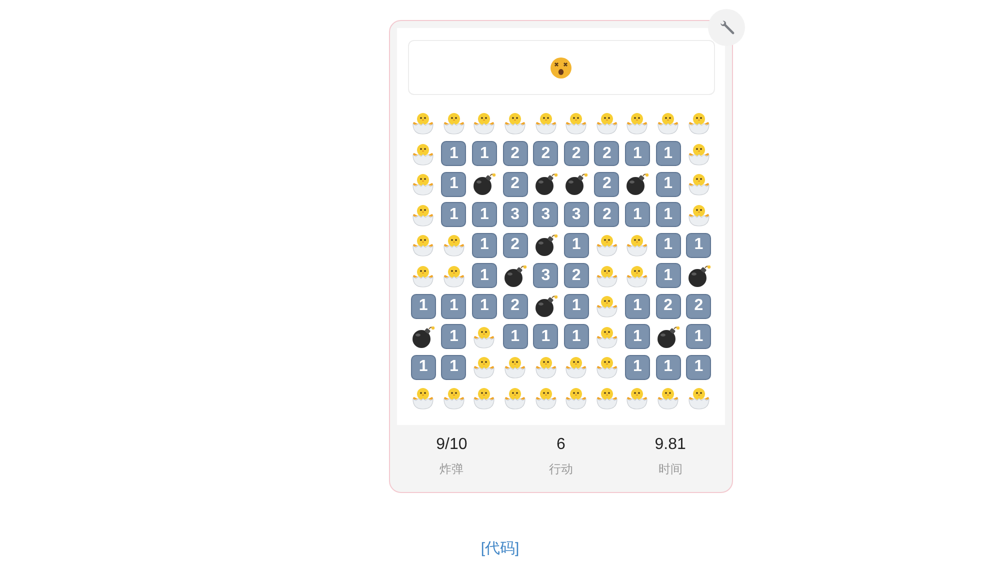 The image size is (1000, 563). Describe the element at coordinates (560, 469) in the screenshot. I see `stat-label: 行动` at that location.